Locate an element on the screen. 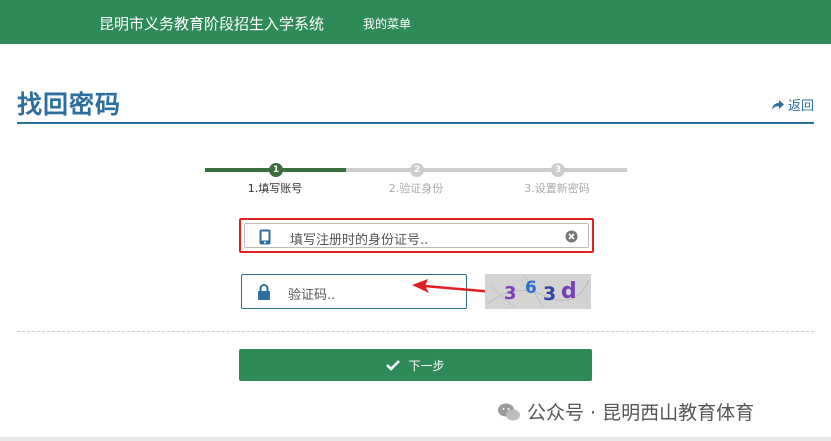 This screenshot has height=441, width=831. id-field-highlight: 填写注册时的身份证号.. is located at coordinates (416, 235).